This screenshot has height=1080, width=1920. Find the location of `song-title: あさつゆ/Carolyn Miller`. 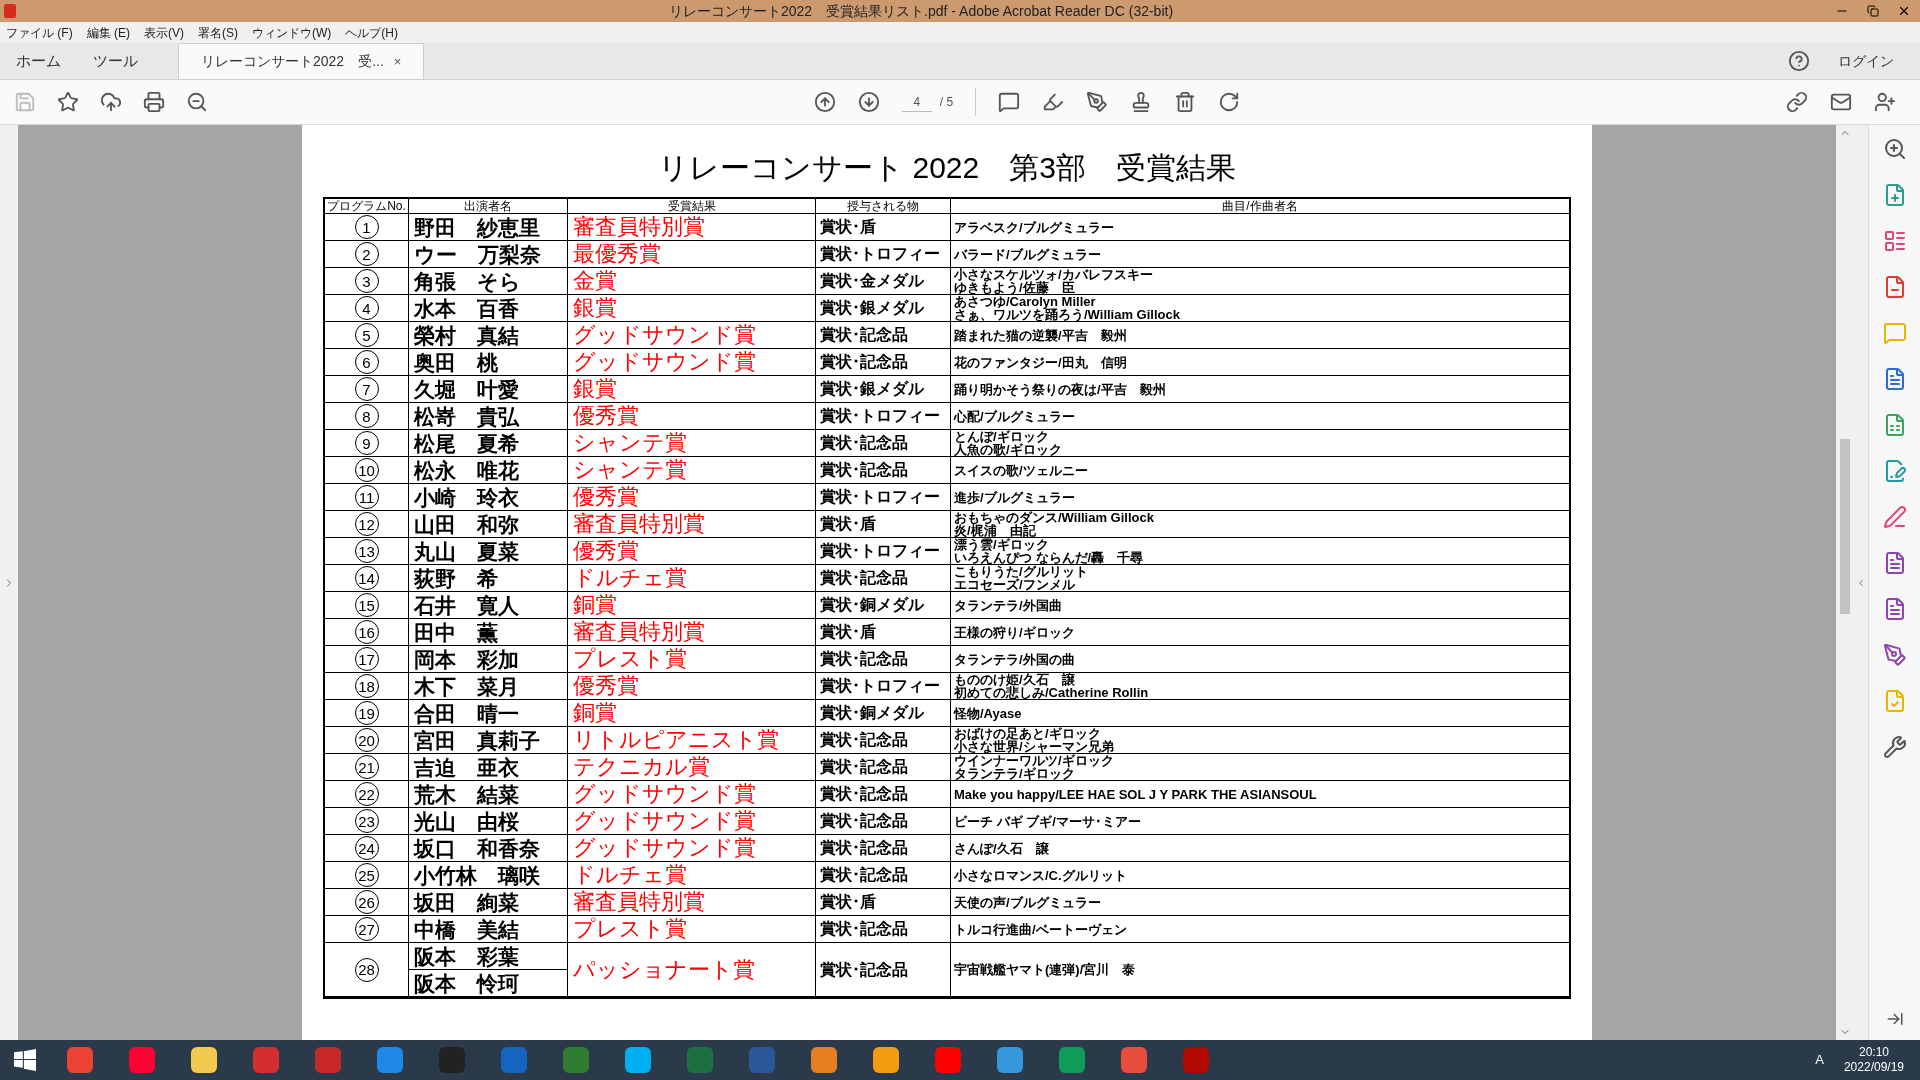

song-title: あさつゆ/Carolyn Miller is located at coordinates (1025, 301).